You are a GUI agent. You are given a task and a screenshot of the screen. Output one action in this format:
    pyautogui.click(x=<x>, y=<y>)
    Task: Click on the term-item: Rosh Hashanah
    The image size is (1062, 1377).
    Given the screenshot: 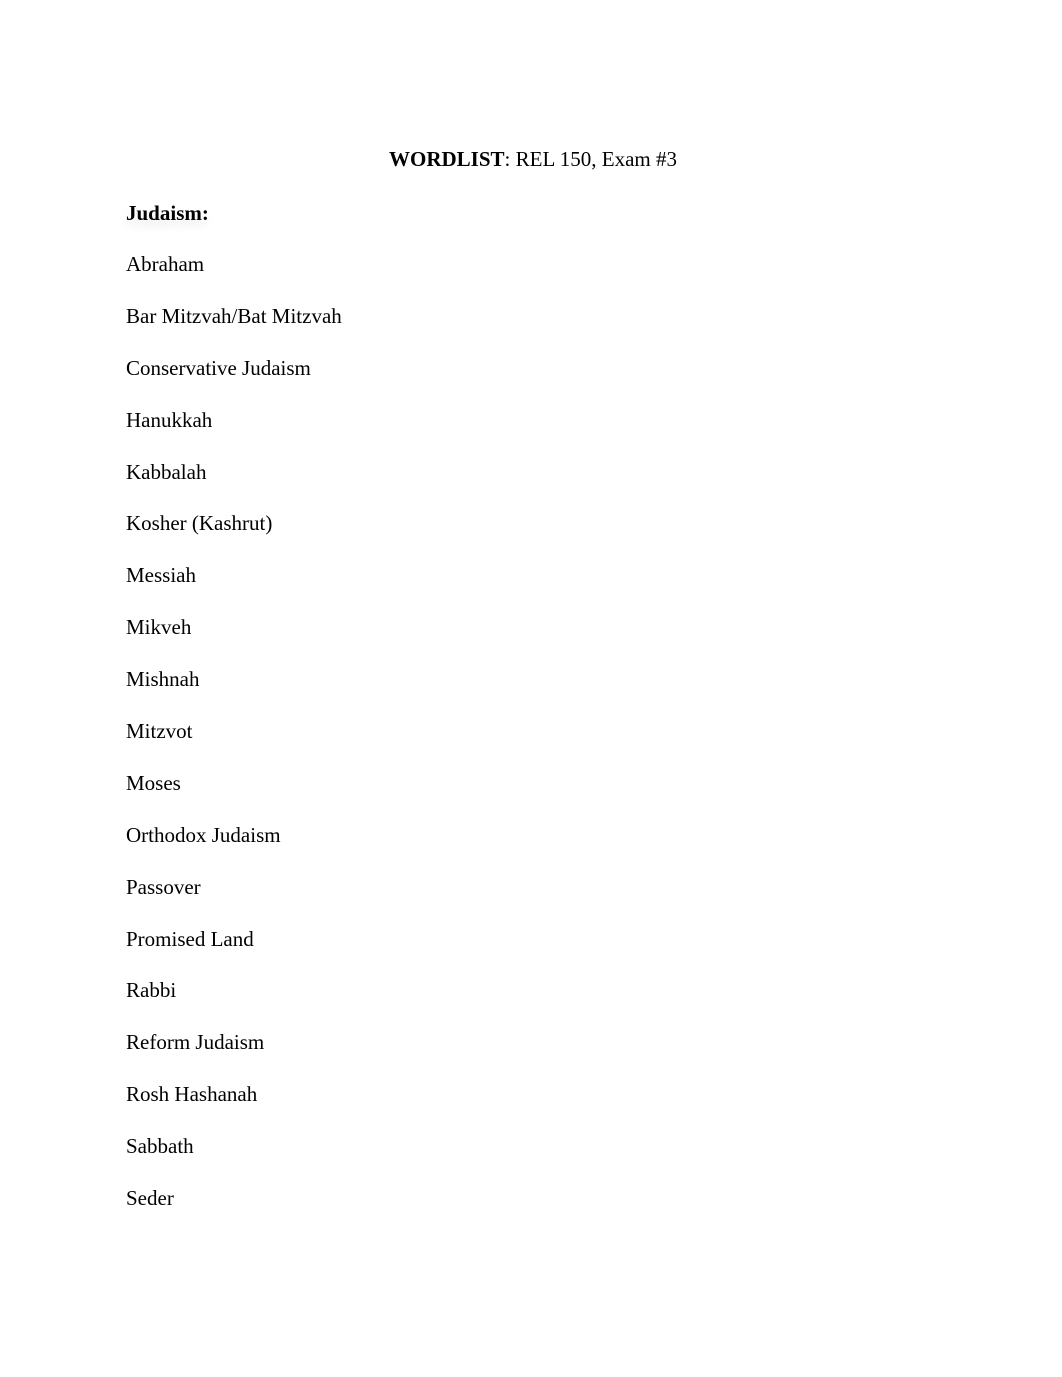 What is the action you would take?
    pyautogui.click(x=192, y=1094)
    